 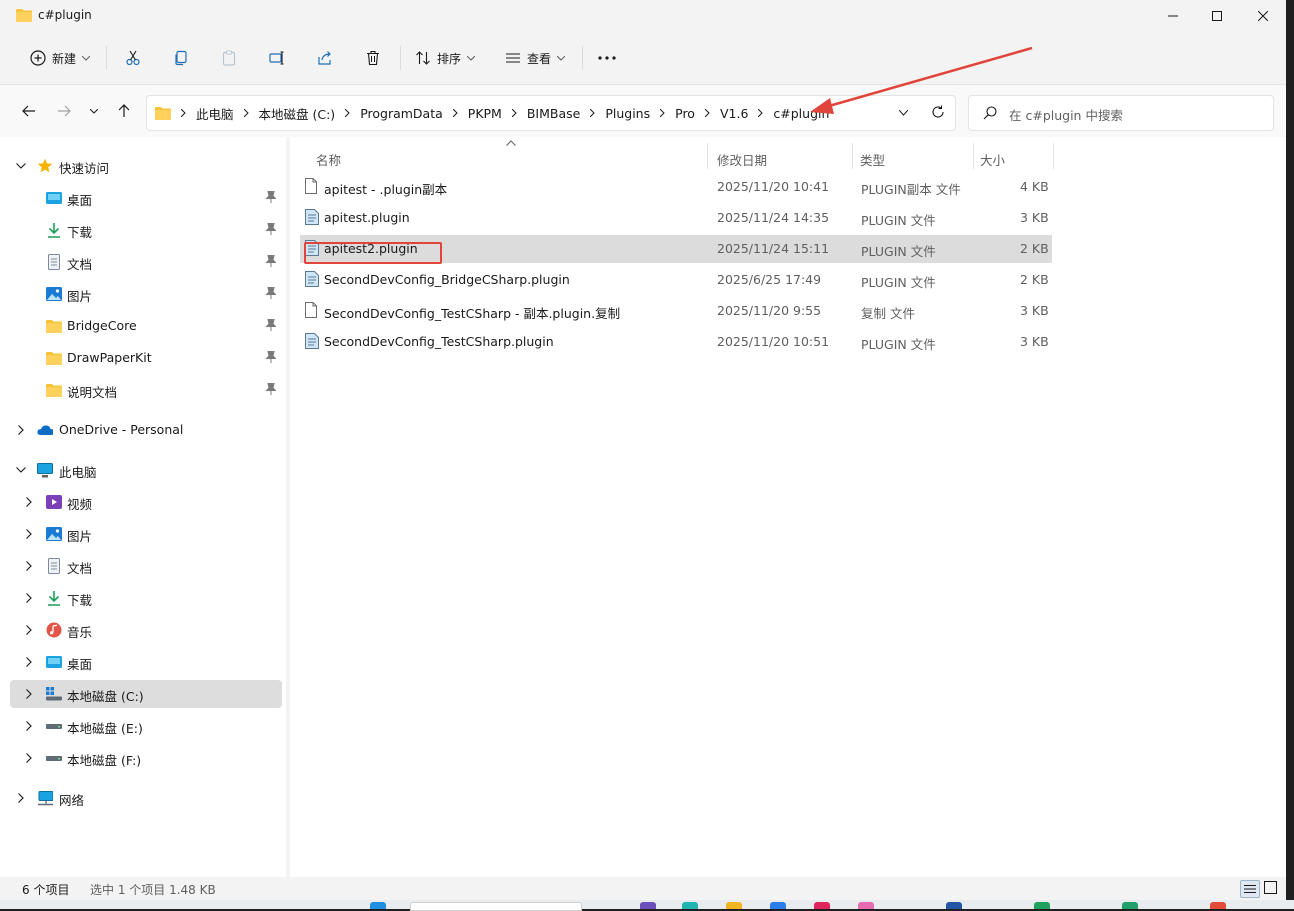 What do you see at coordinates (485, 113) in the screenshot?
I see `breadcrumb-pkpm: PKPM` at bounding box center [485, 113].